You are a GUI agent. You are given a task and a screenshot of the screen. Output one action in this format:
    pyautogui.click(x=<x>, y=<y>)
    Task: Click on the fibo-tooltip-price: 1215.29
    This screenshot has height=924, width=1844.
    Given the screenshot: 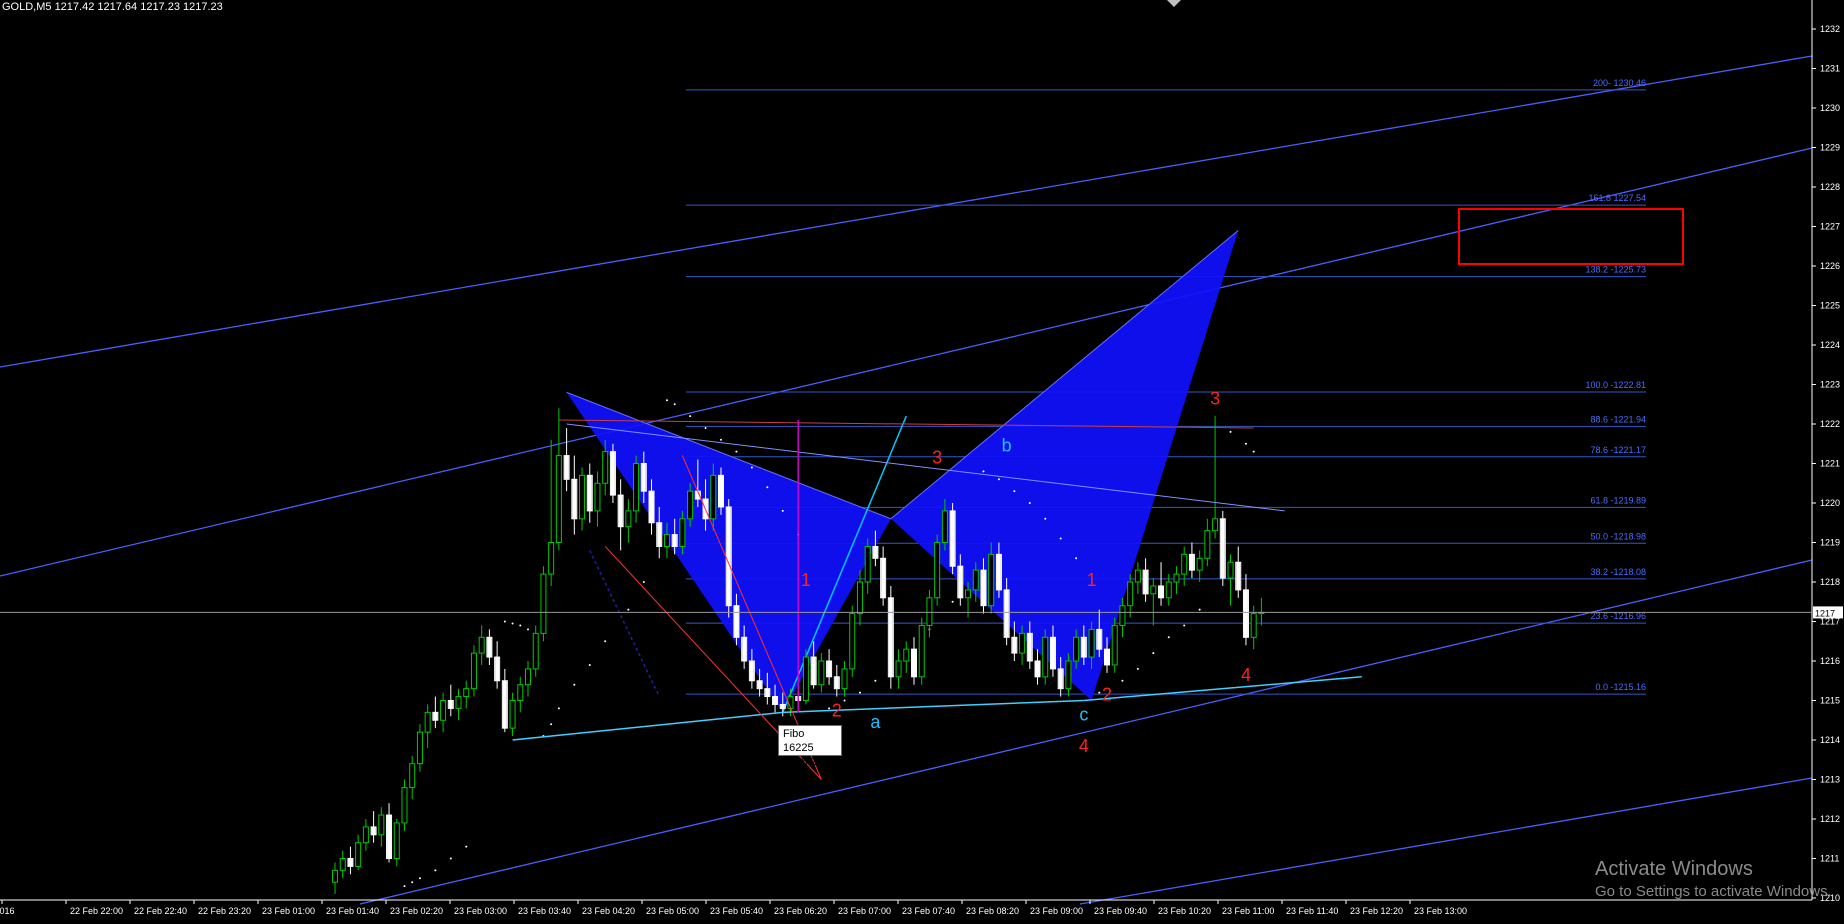 What is the action you would take?
    pyautogui.click(x=803, y=762)
    